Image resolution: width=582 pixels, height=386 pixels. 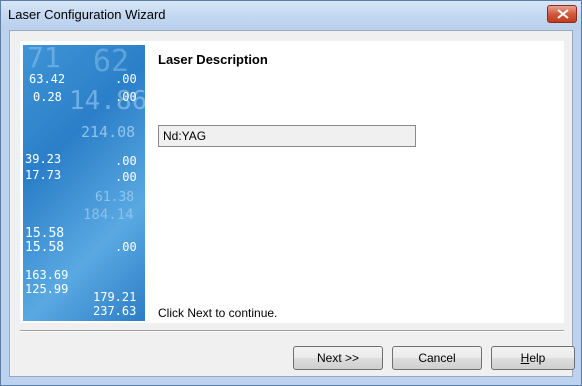 I want to click on close-button, so click(x=562, y=14).